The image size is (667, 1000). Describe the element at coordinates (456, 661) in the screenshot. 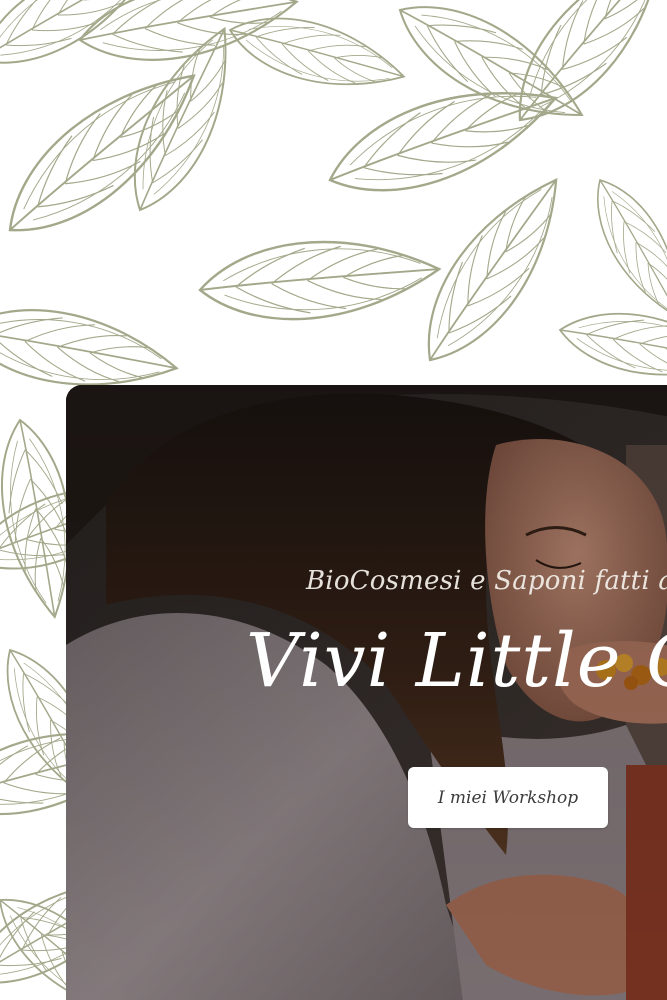

I see `hero-title: Vivi Little Green` at that location.